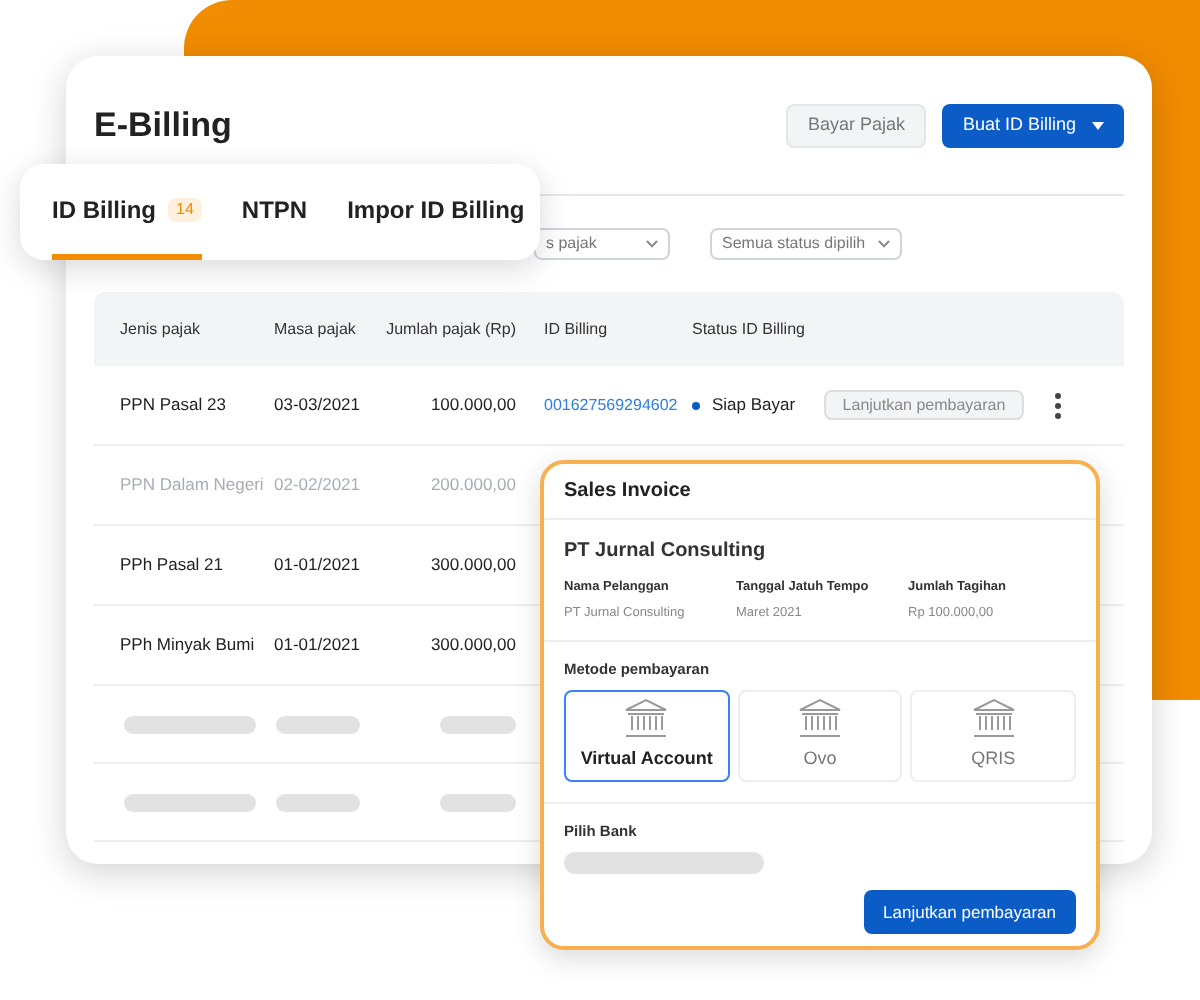 This screenshot has width=1200, height=1000. I want to click on table-cell: PPh Pasal 21, so click(172, 565).